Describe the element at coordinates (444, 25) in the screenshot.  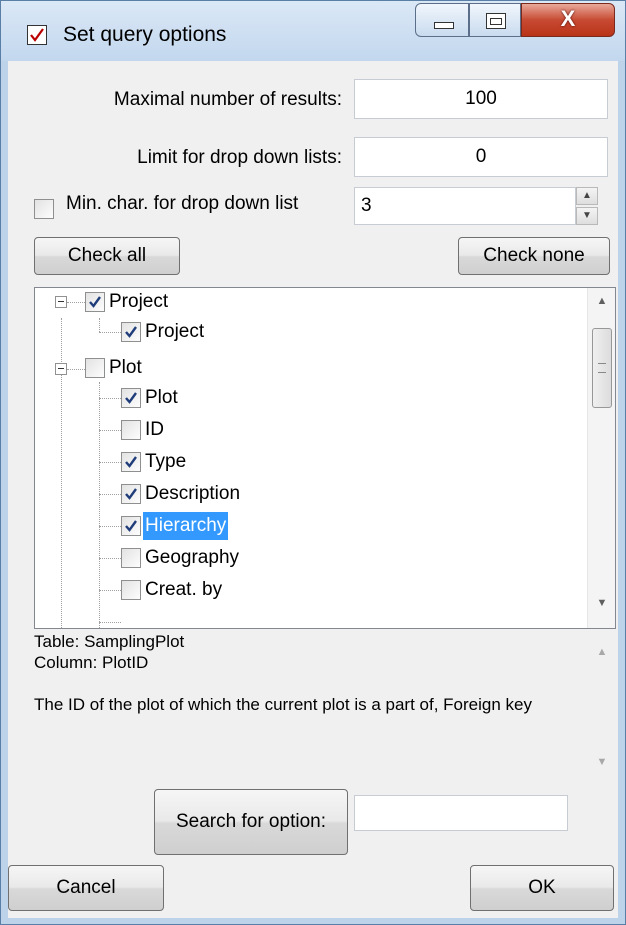
I see `minimize-icon` at that location.